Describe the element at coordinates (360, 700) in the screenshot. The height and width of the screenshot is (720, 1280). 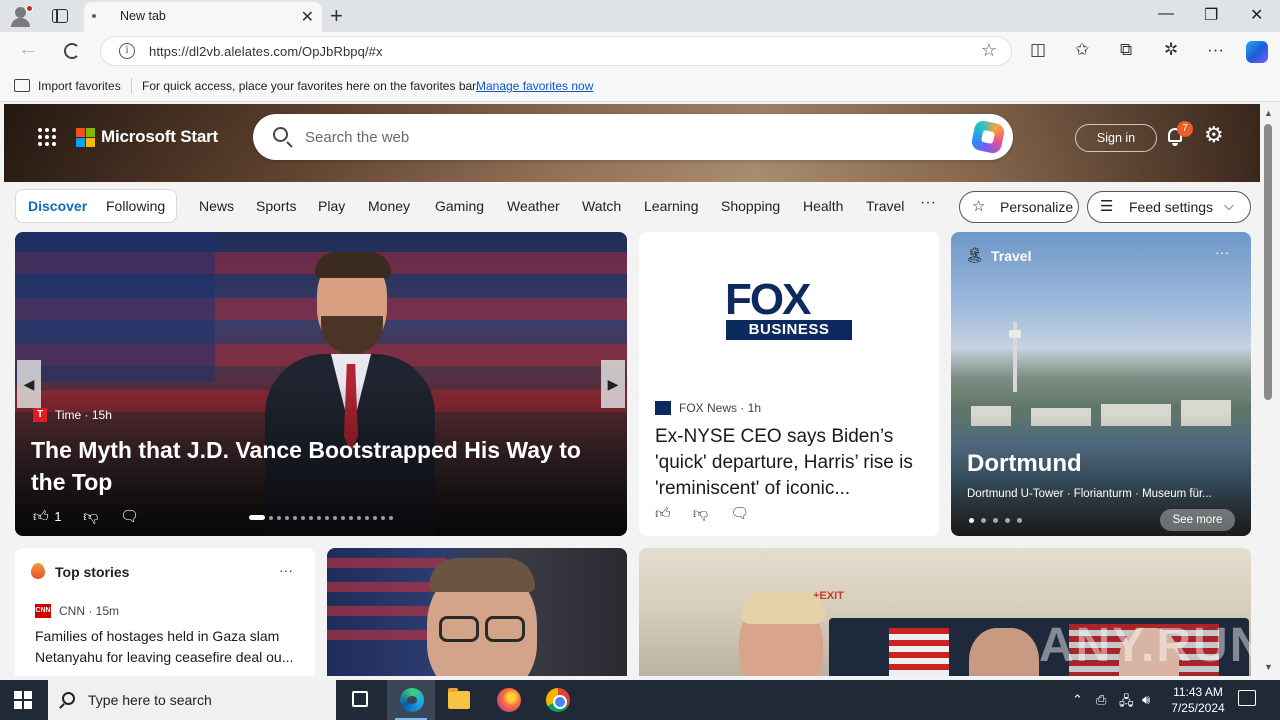
I see `task-view-button` at that location.